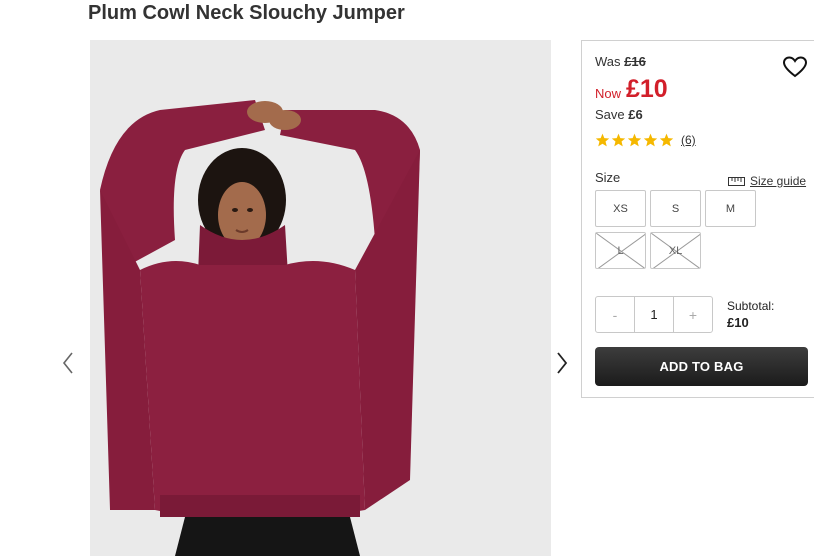 The image size is (814, 556). Describe the element at coordinates (778, 181) in the screenshot. I see `size-guide-label: Size guide` at that location.